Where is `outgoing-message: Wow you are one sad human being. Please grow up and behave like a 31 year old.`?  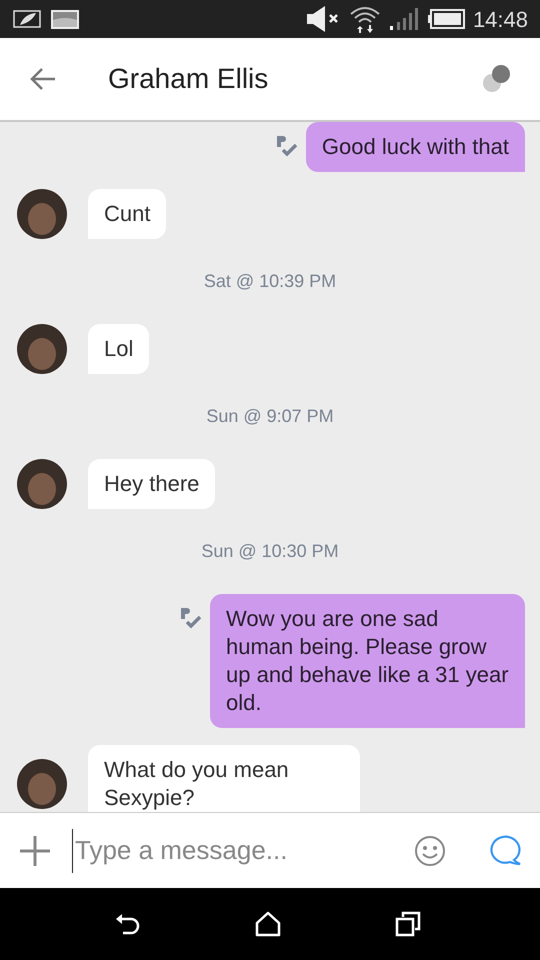 outgoing-message: Wow you are one sad human being. Please grow up and behave like a 31 year old. is located at coordinates (367, 661).